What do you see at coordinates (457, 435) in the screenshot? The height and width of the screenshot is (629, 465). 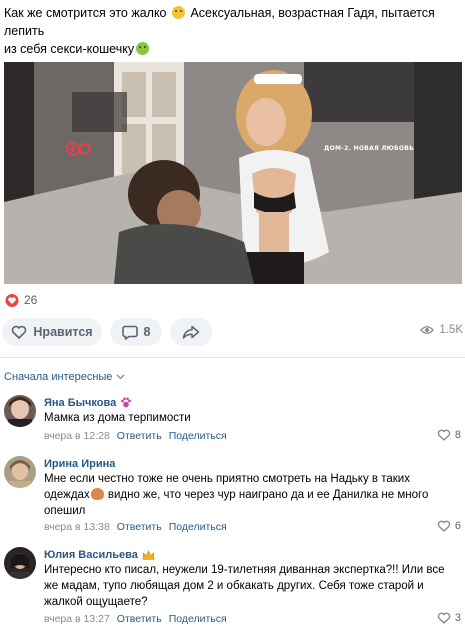 I see `comment-like-count: 8` at bounding box center [457, 435].